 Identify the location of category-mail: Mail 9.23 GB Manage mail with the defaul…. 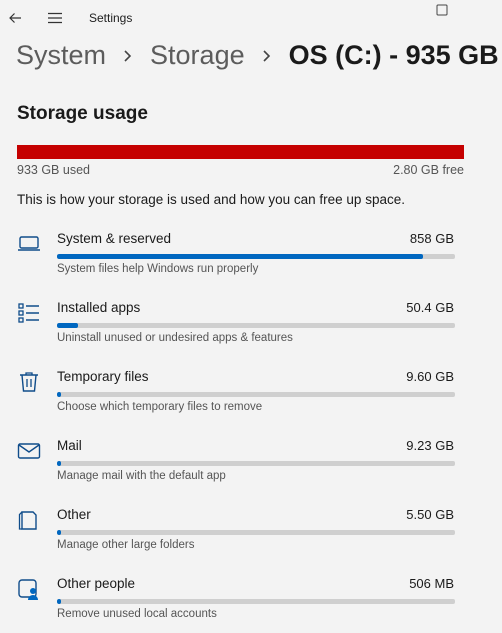
(251, 471).